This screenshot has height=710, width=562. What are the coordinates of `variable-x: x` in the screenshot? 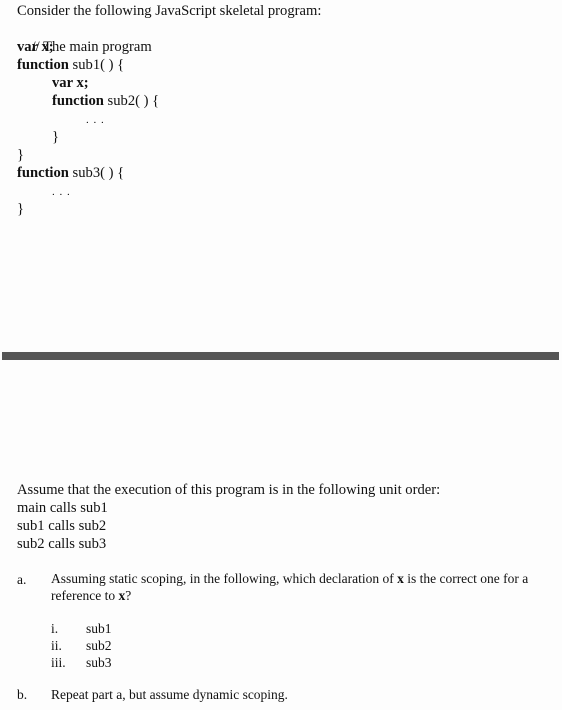 It's located at (400, 578).